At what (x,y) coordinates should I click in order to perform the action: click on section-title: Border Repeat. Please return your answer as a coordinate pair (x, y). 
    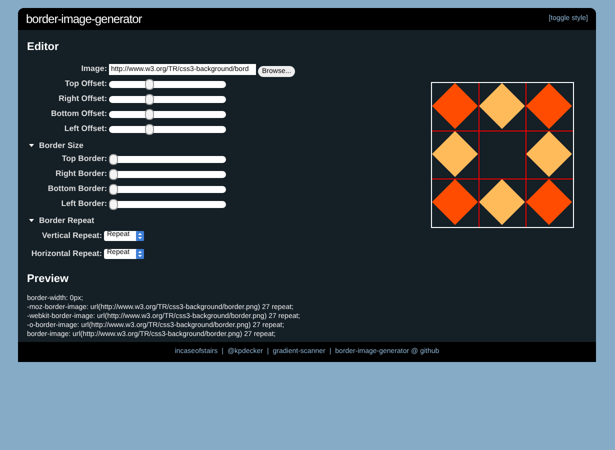
    Looking at the image, I should click on (66, 220).